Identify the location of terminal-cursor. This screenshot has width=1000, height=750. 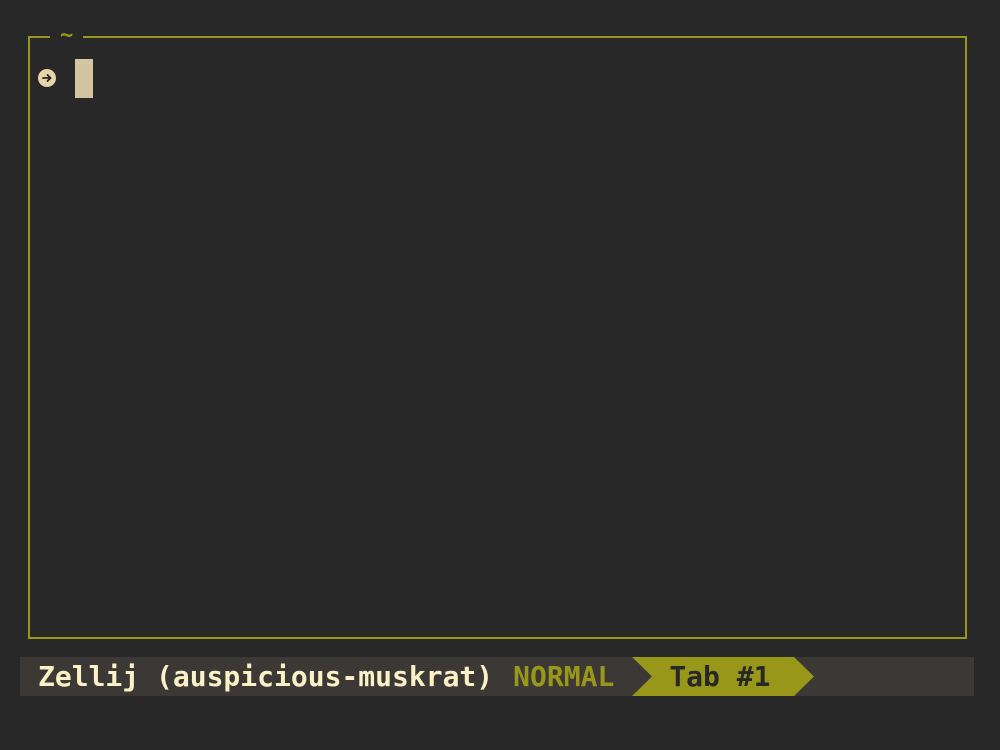
(84, 78).